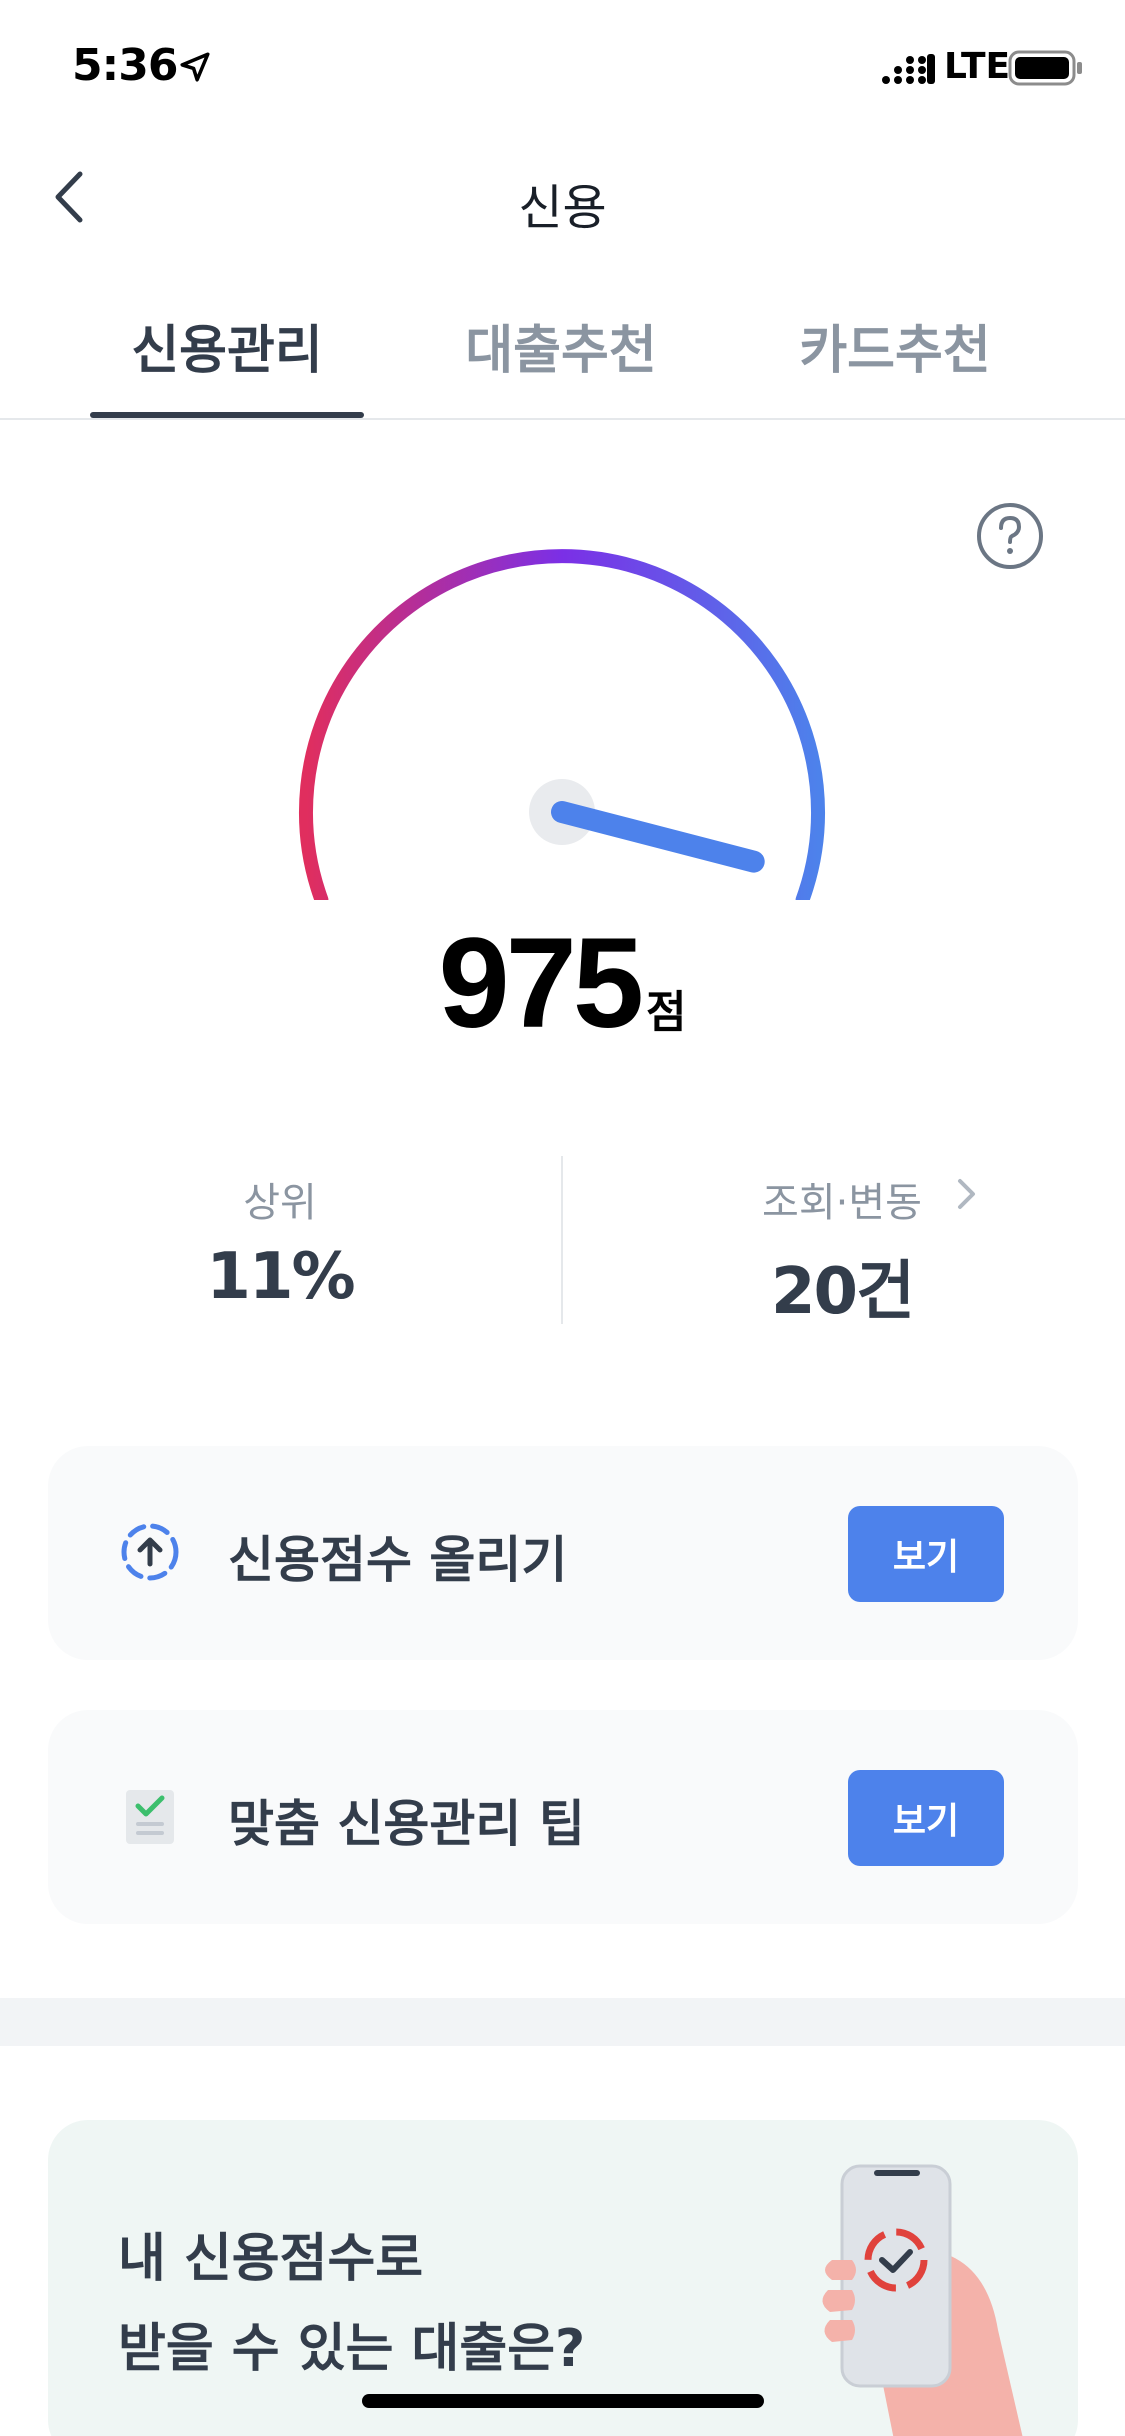  What do you see at coordinates (843, 1292) in the screenshot?
I see `inquiries-value: 20건` at bounding box center [843, 1292].